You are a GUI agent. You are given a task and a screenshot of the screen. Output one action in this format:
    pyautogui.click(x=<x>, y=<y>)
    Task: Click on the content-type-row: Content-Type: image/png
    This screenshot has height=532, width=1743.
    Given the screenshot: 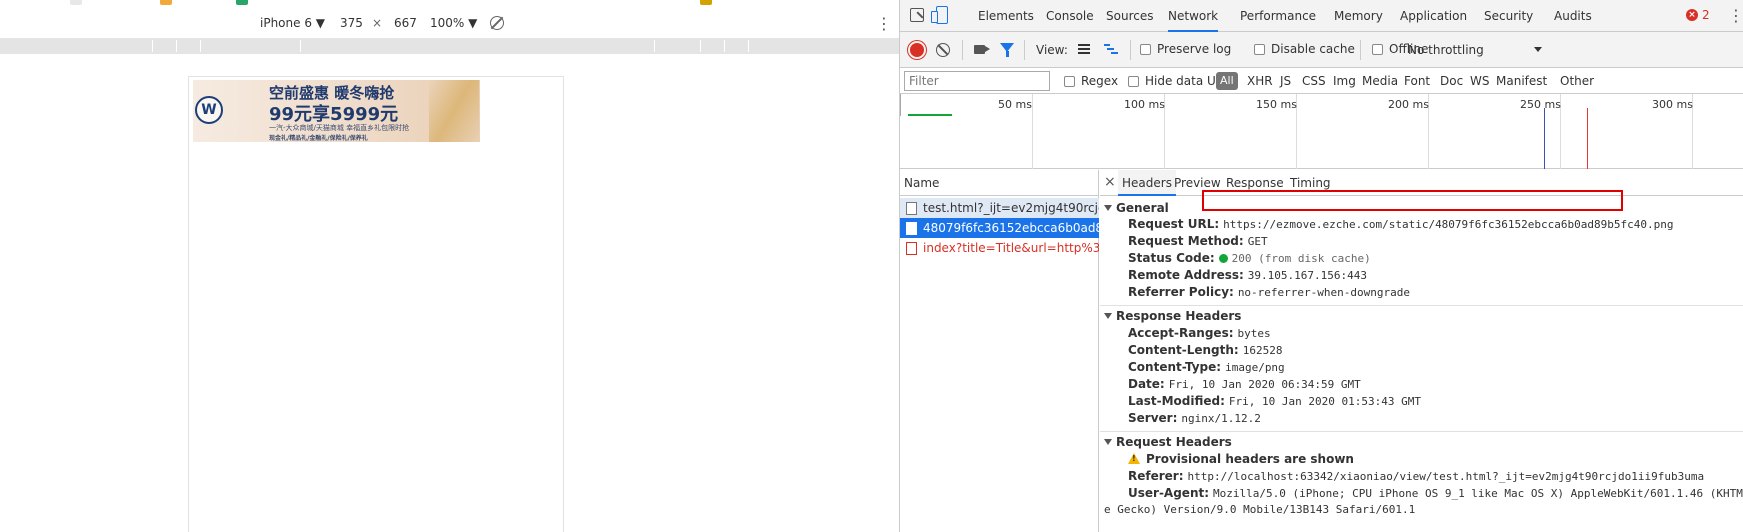 What is the action you would take?
    pyautogui.click(x=1206, y=367)
    